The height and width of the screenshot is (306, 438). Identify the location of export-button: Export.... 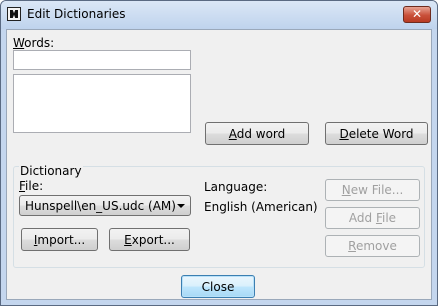
(149, 239).